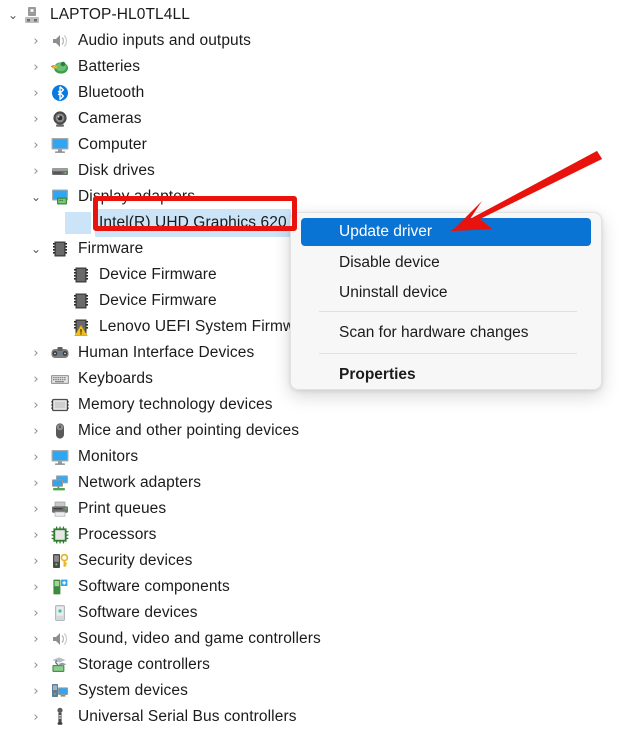 The height and width of the screenshot is (730, 627). Describe the element at coordinates (133, 690) in the screenshot. I see `tree-row-label: System devices` at that location.